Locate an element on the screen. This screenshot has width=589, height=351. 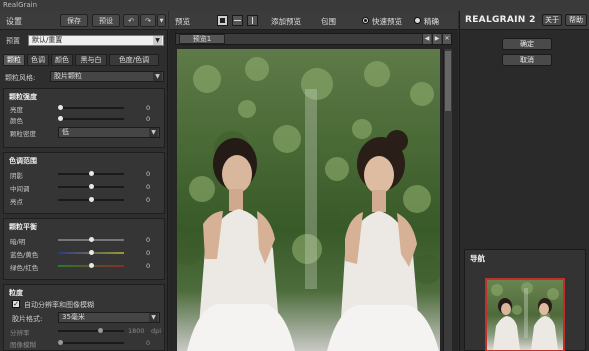
precise-radio is located at coordinates (417, 20).